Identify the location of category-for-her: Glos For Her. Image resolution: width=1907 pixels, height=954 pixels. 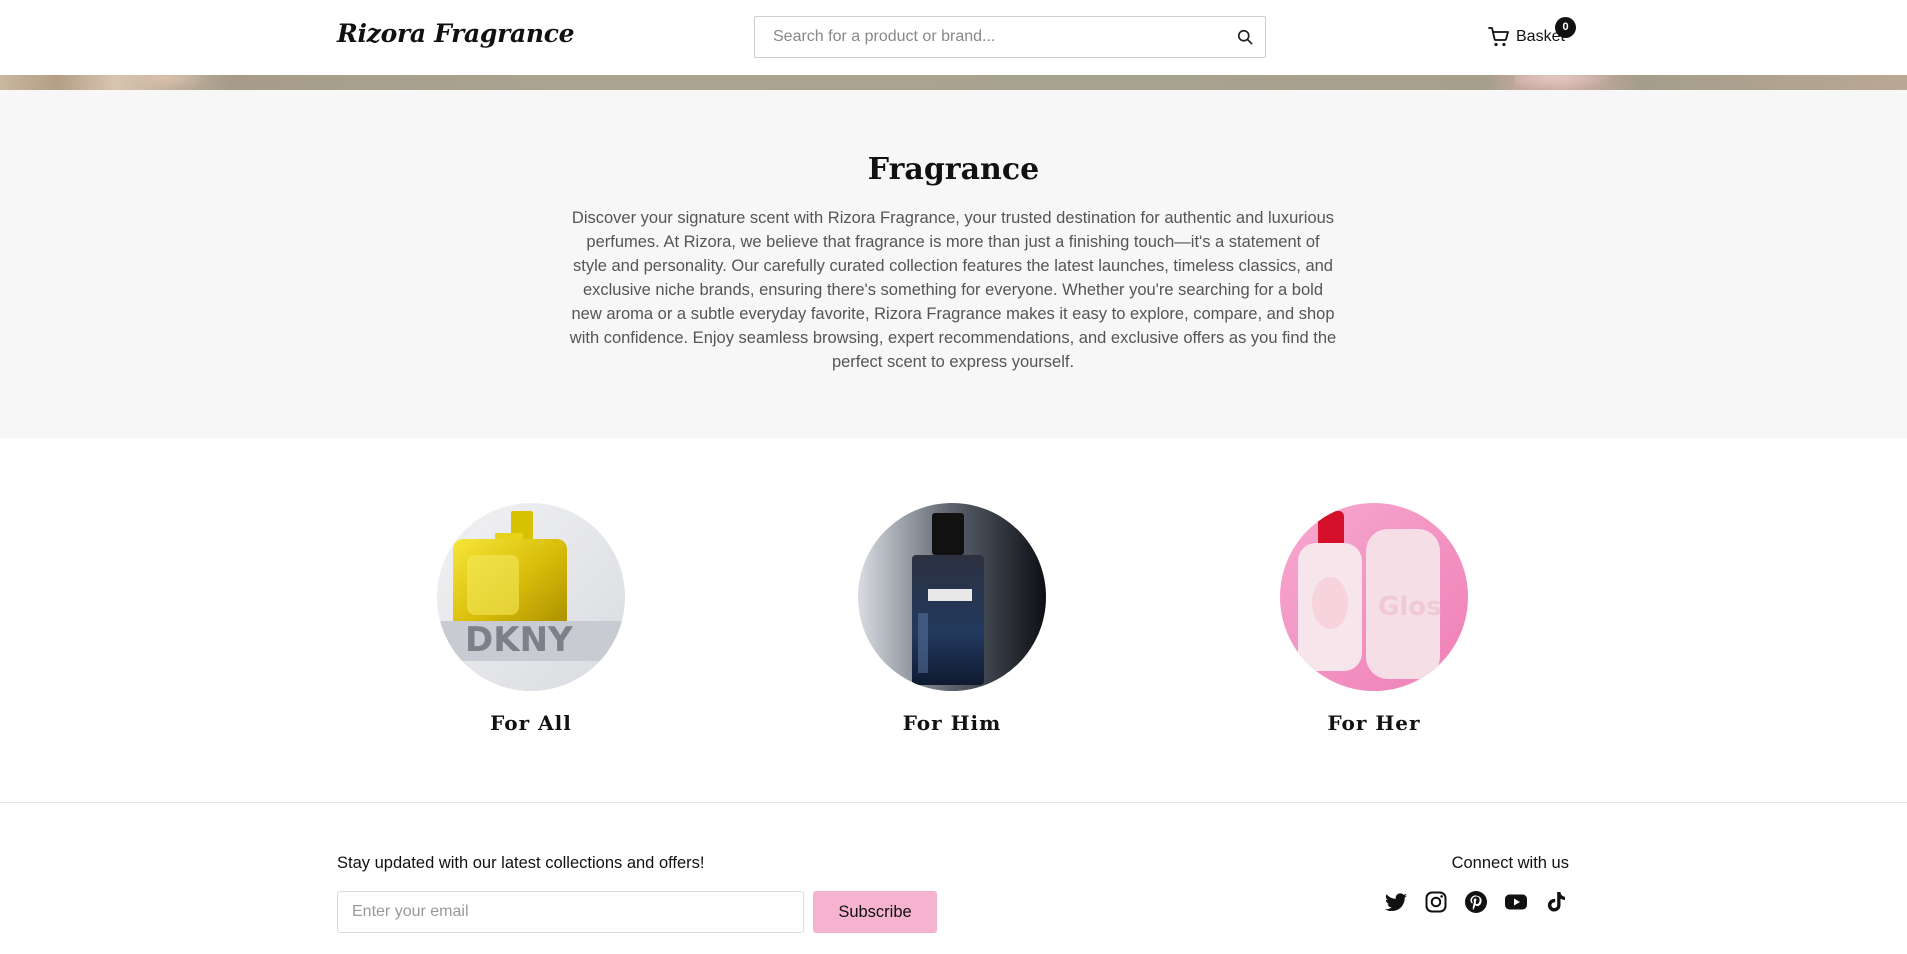
(1374, 619).